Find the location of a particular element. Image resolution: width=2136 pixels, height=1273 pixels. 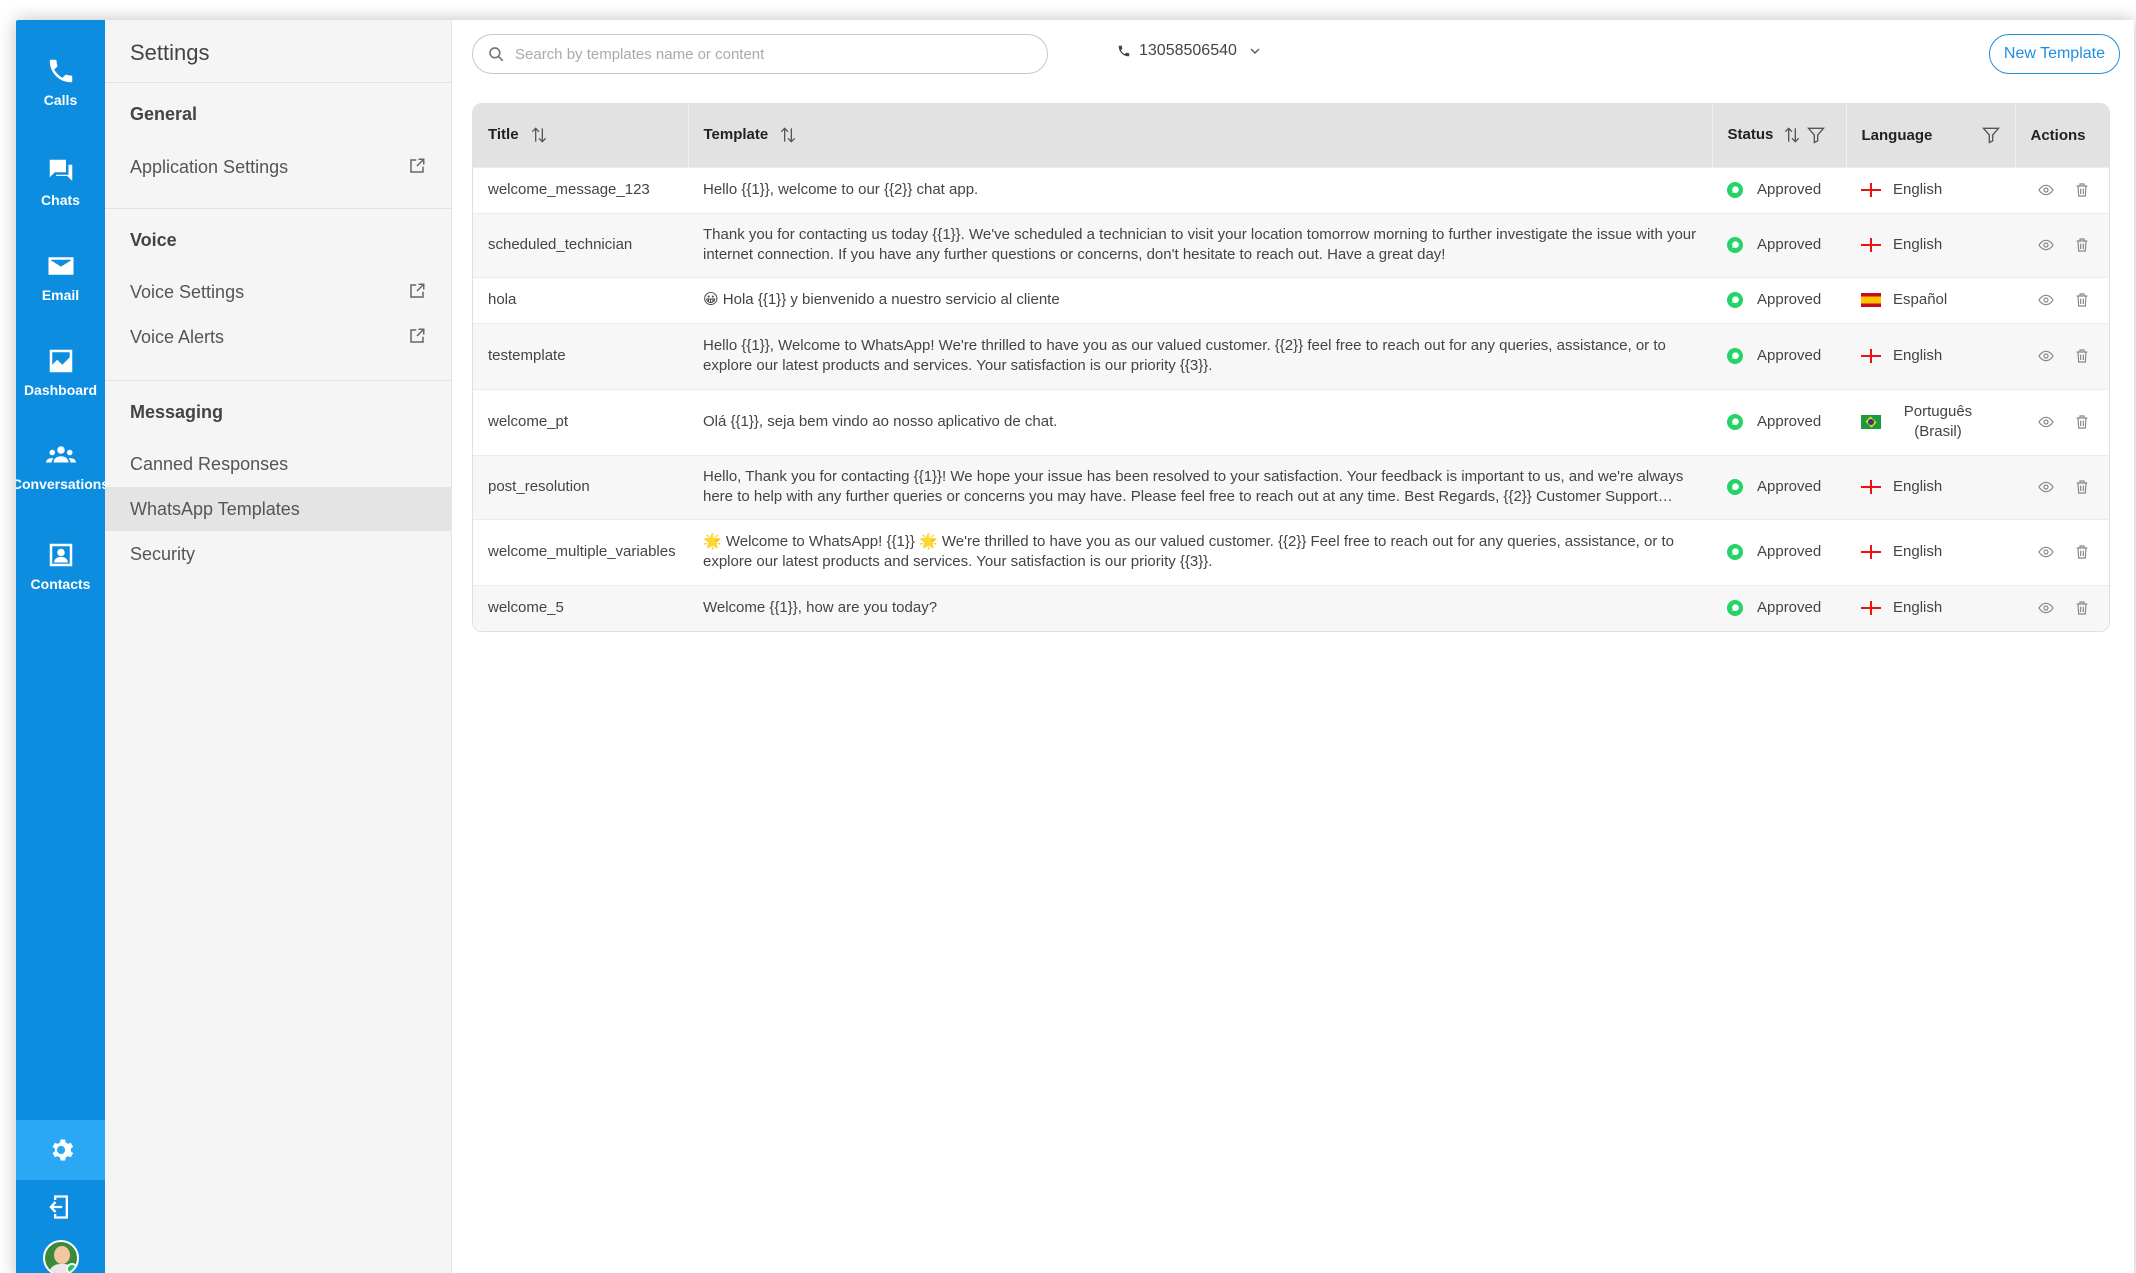

external-link-icon is located at coordinates (417, 166).